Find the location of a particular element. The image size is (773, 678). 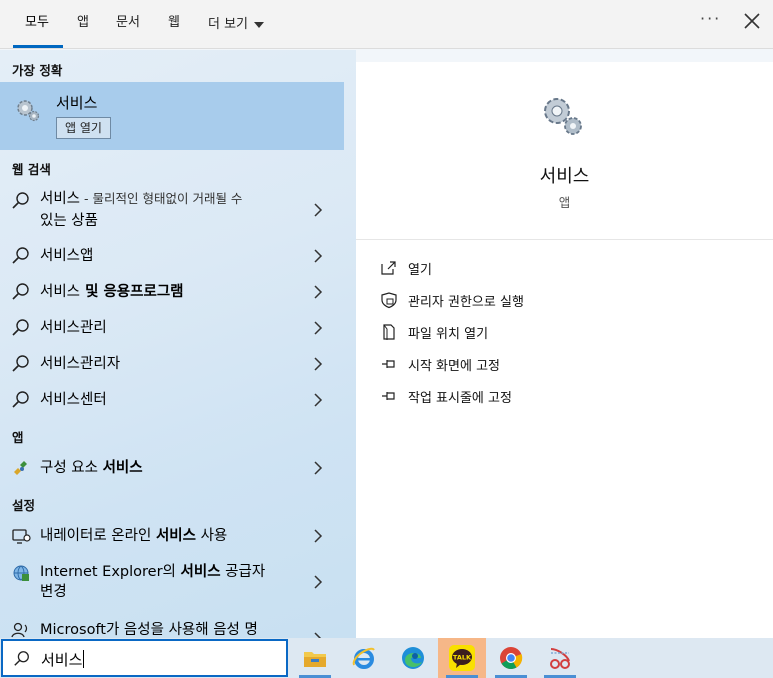

settings-result-item: Internet Explorer의 서비스 공급자 변경 is located at coordinates (172, 584).